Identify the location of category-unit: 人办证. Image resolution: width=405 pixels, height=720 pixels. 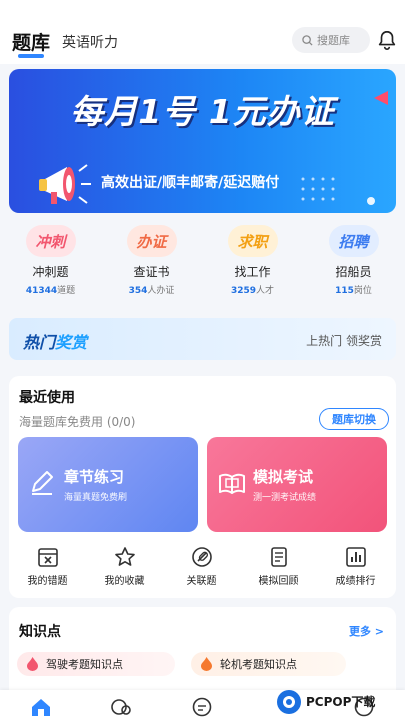
(161, 291).